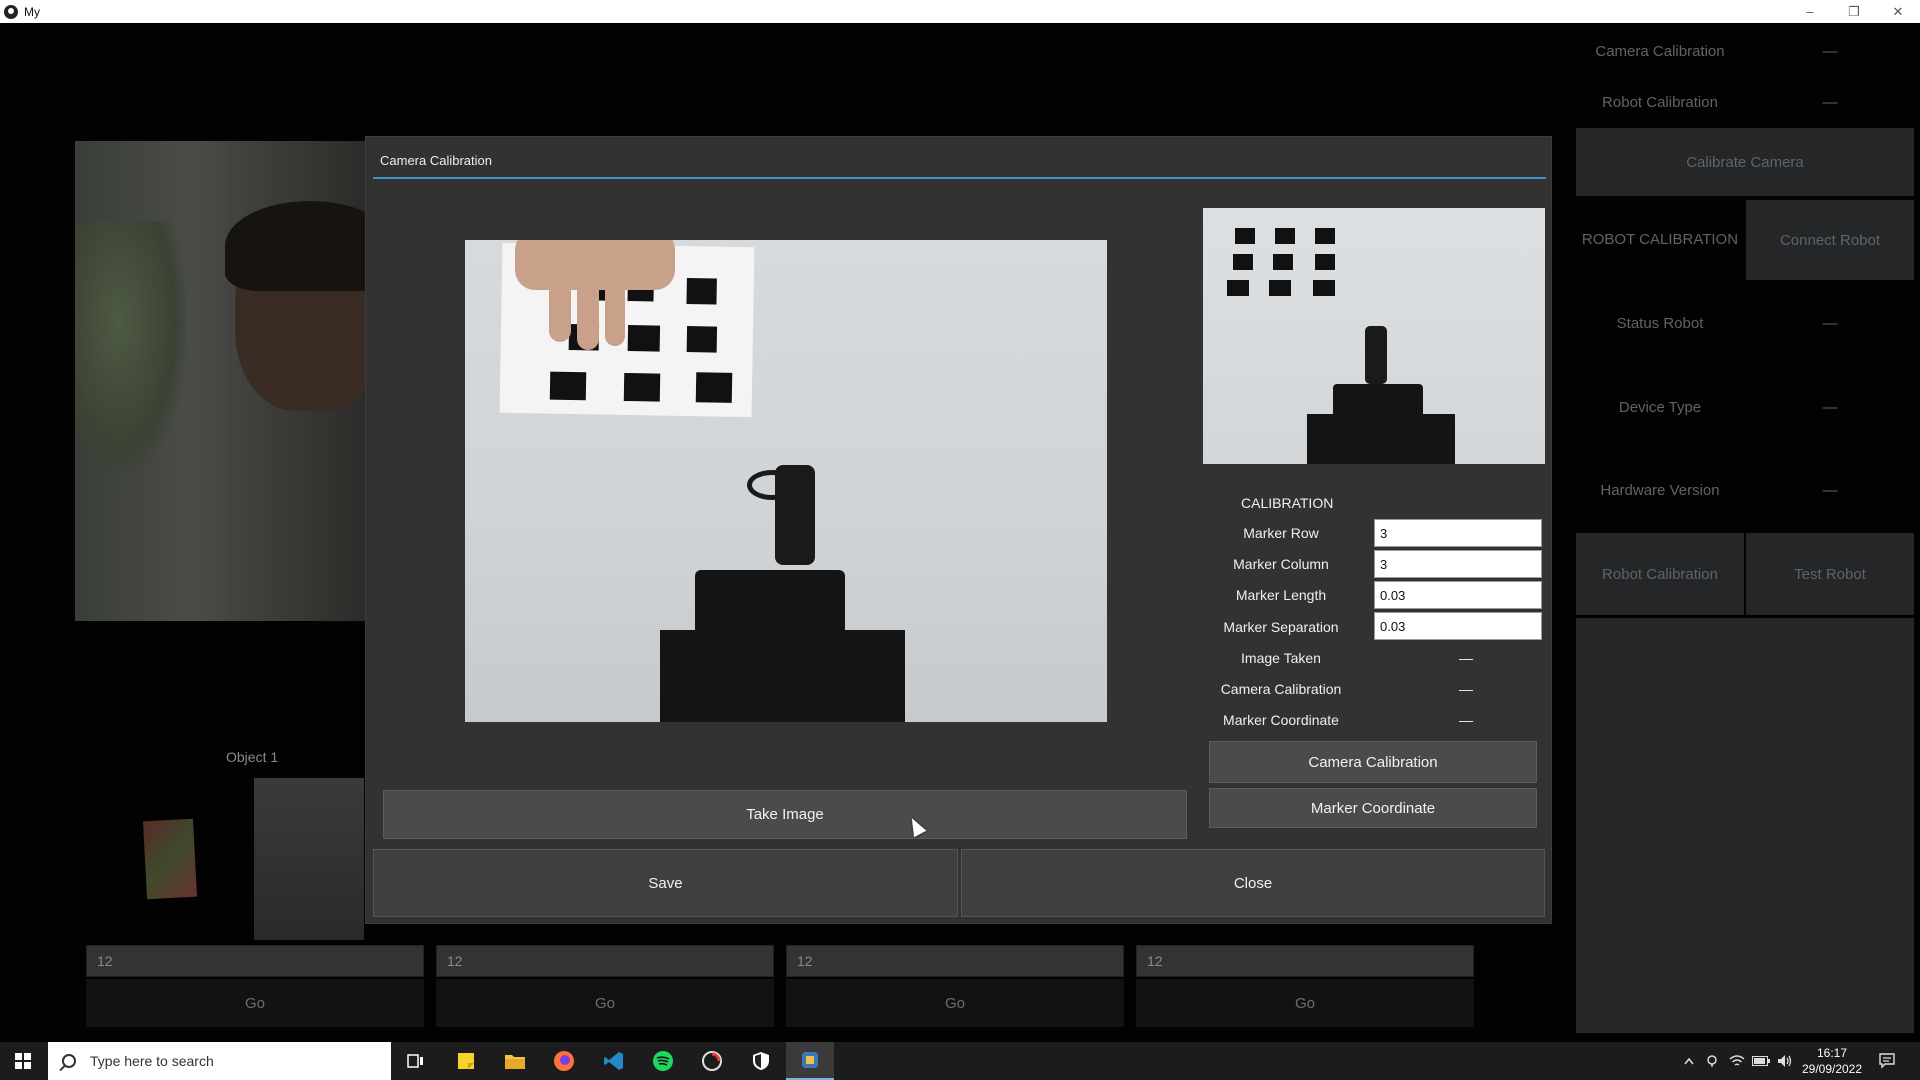  I want to click on camera-calibration-status-value: —, so click(1466, 689).